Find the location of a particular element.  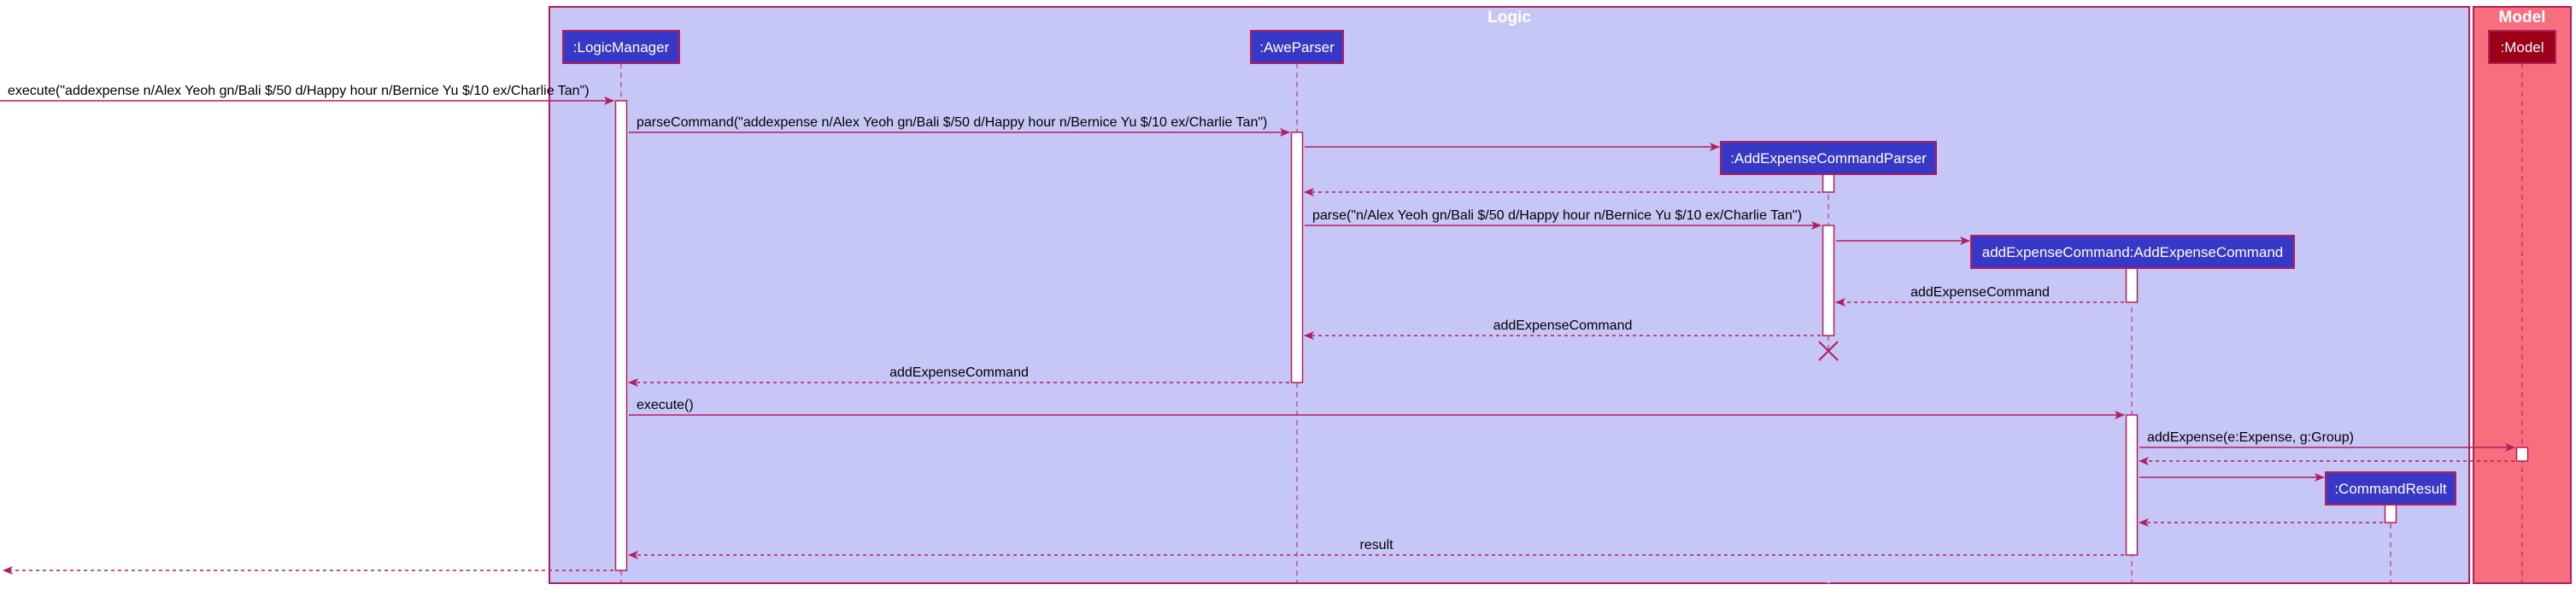

lm-activation is located at coordinates (621, 335).